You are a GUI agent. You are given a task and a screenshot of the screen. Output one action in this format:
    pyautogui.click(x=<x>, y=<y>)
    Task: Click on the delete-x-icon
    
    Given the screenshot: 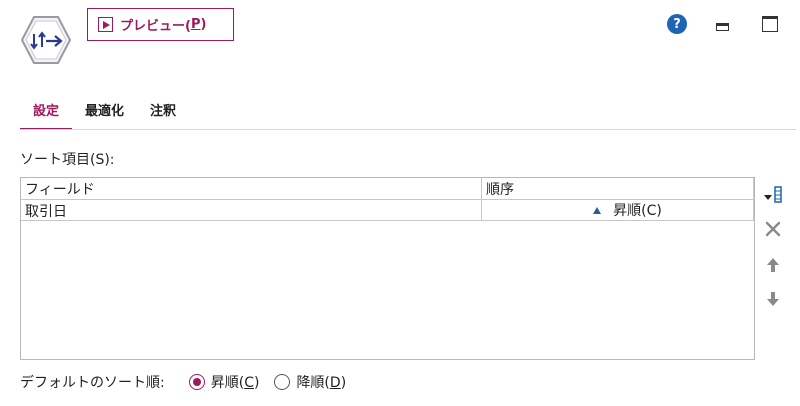 What is the action you would take?
    pyautogui.click(x=773, y=229)
    